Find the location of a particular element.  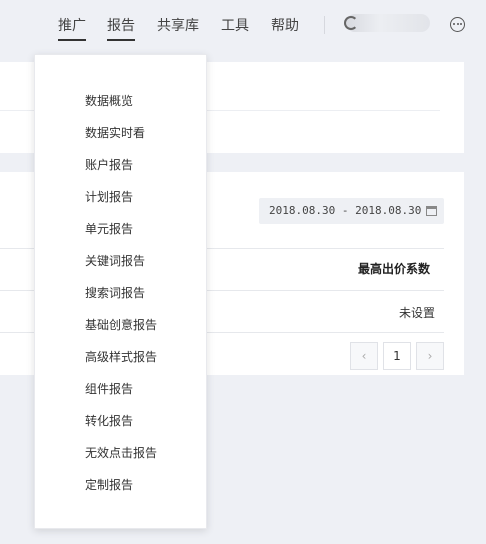

pagination-prev-button: ‹ is located at coordinates (364, 356).